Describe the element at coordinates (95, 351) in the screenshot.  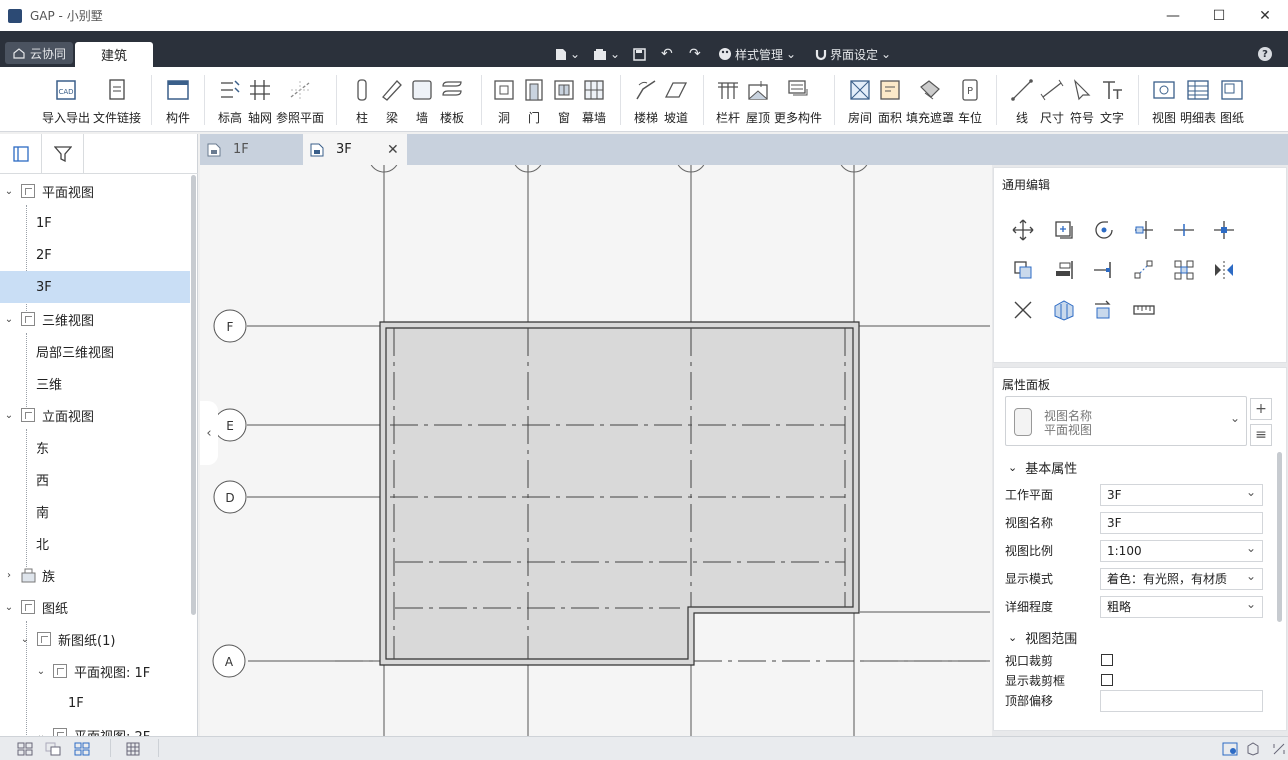
I see `tree-node-local-3d: 局部三维视图` at that location.